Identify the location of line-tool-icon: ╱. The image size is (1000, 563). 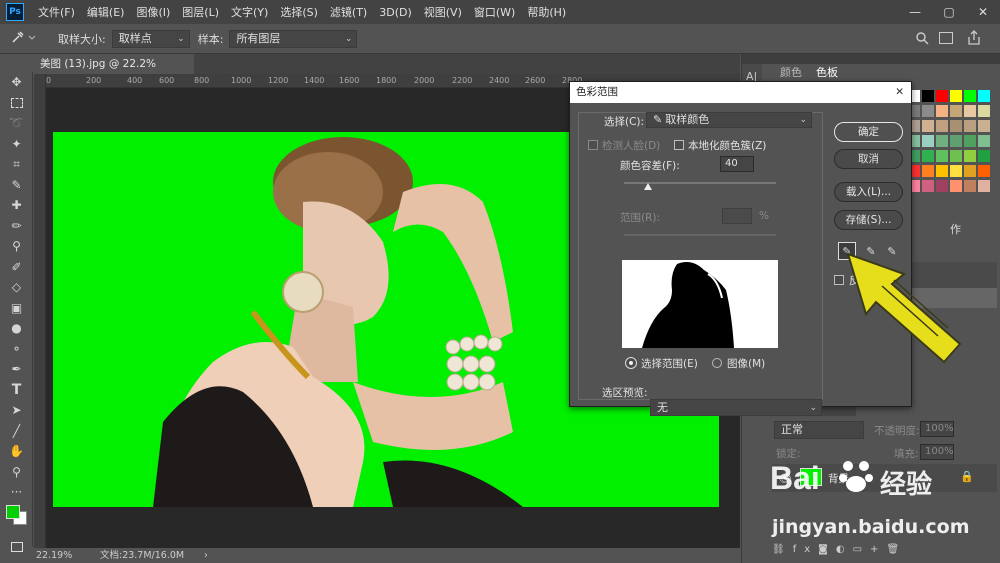
(16, 431).